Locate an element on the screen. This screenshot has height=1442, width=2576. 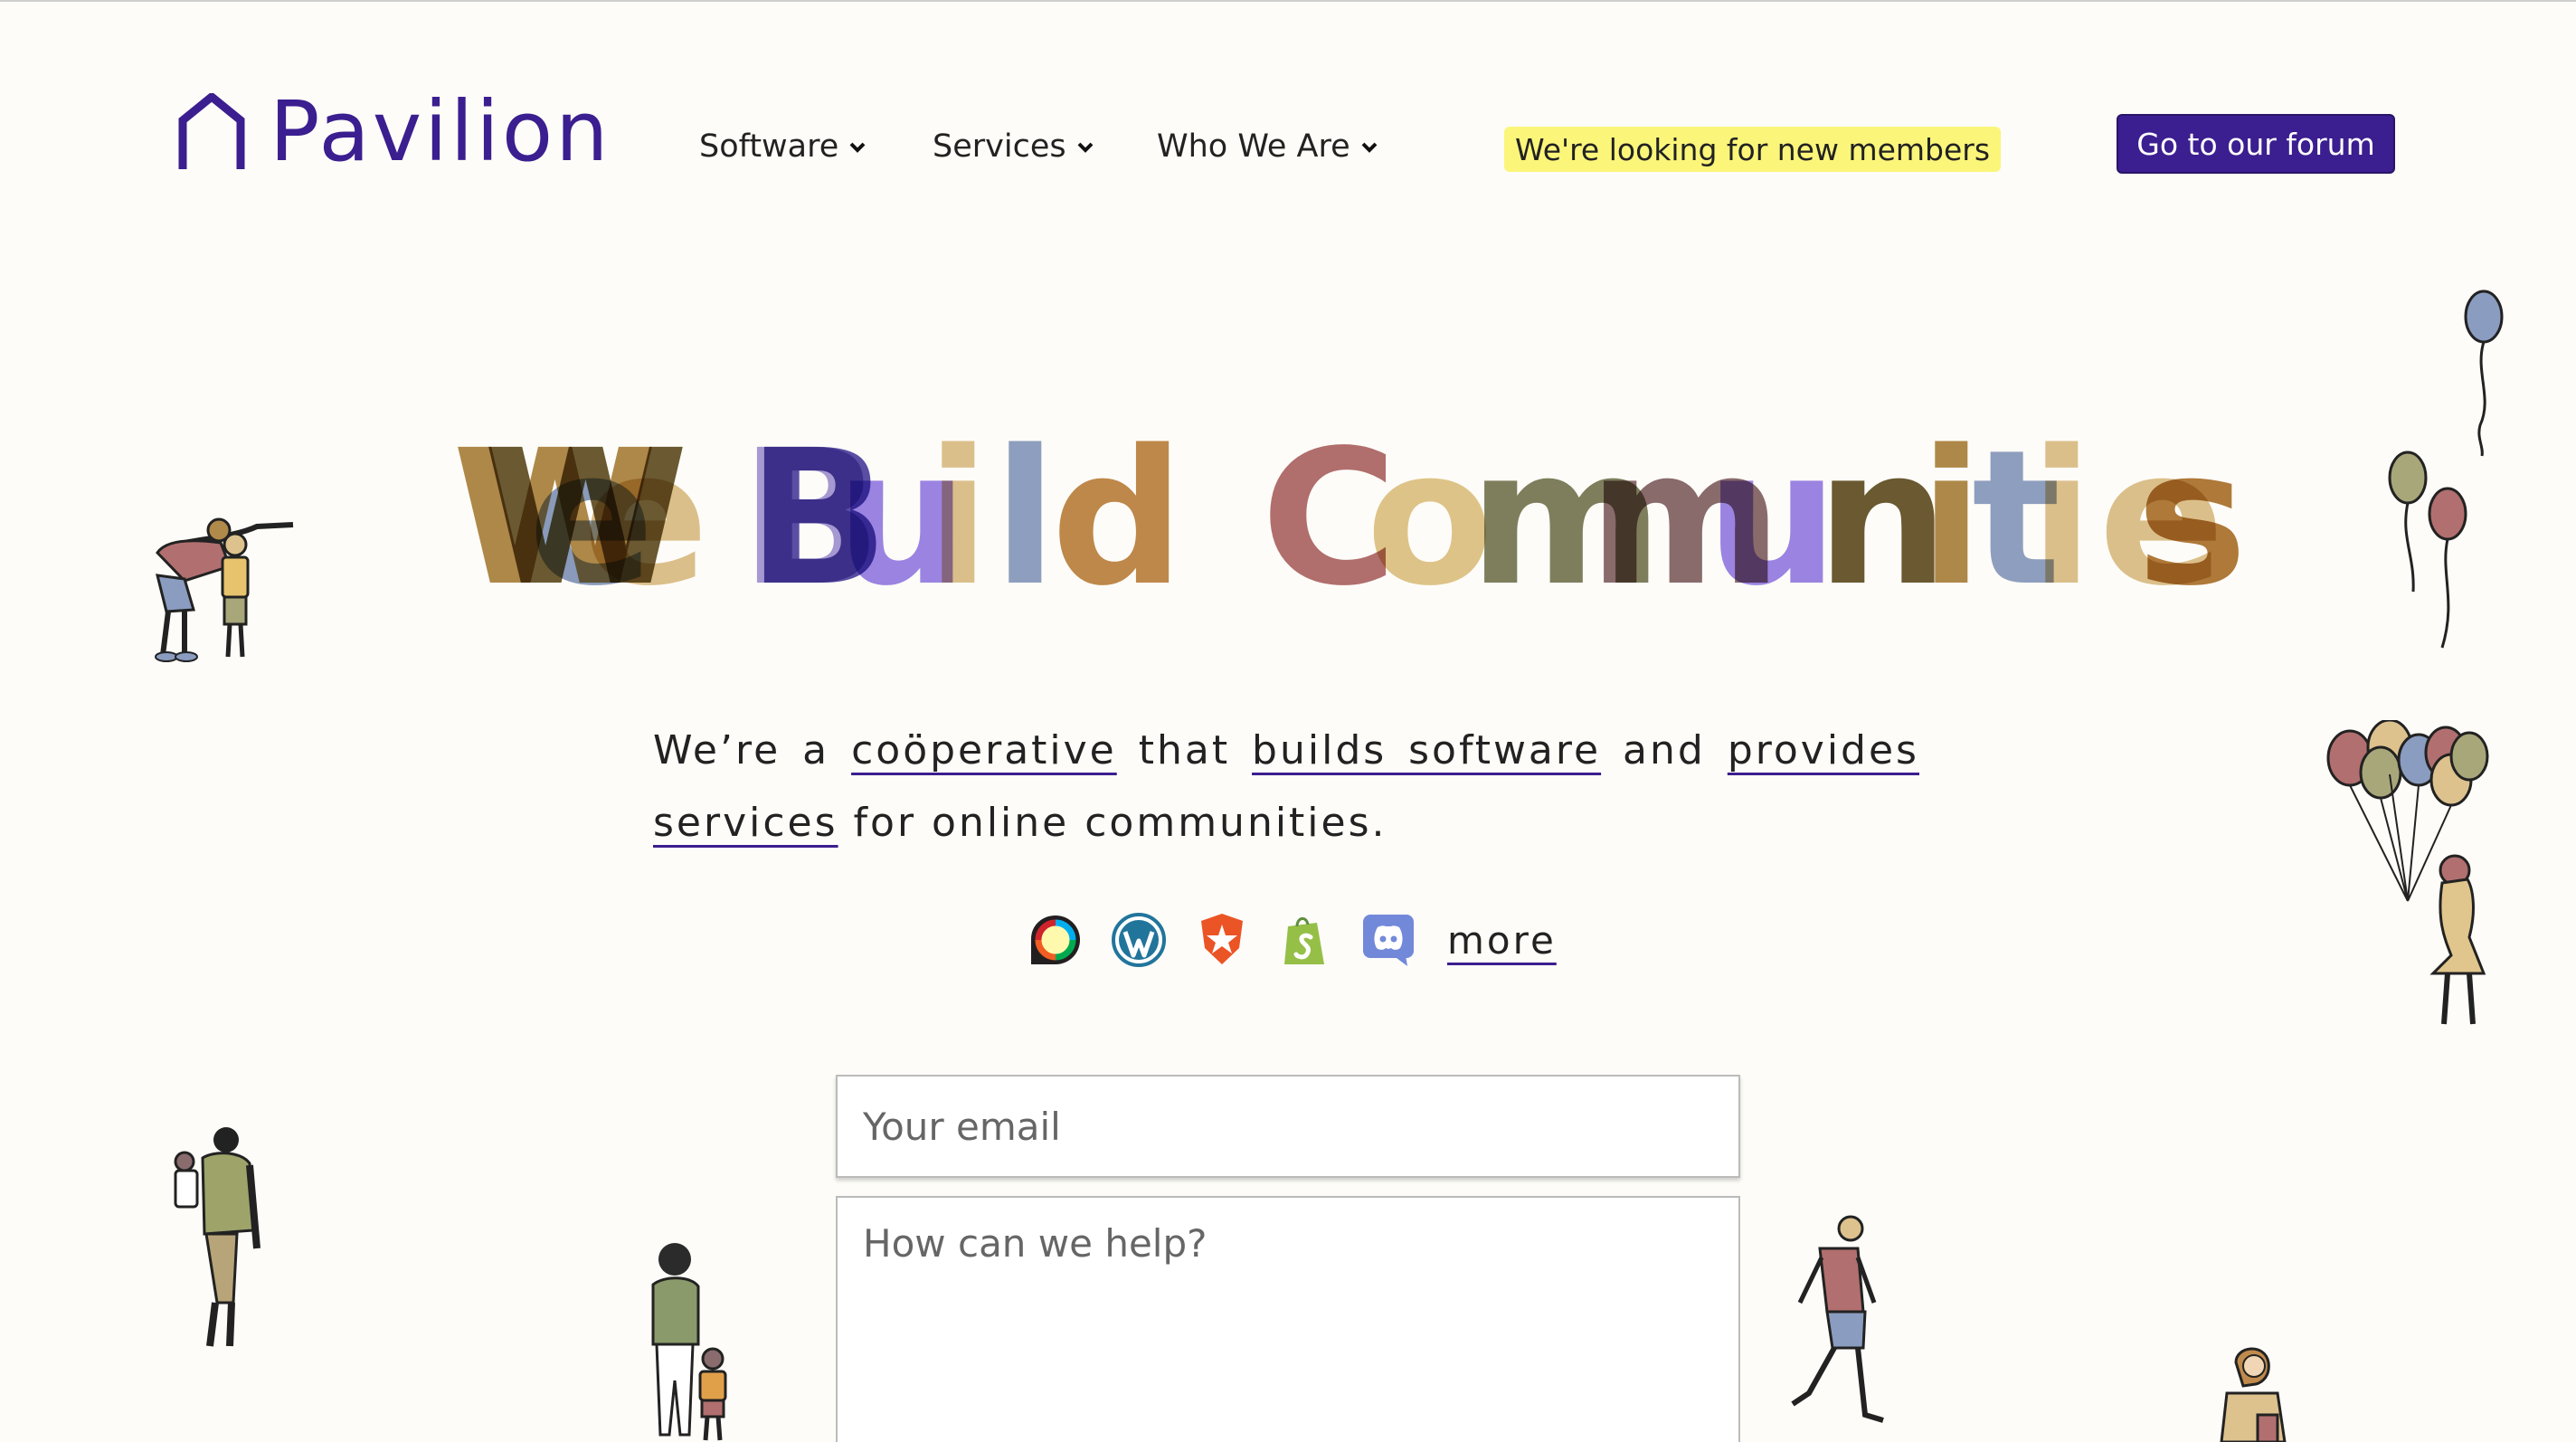
person-on-phone-illustration is located at coordinates (2253, 1394).